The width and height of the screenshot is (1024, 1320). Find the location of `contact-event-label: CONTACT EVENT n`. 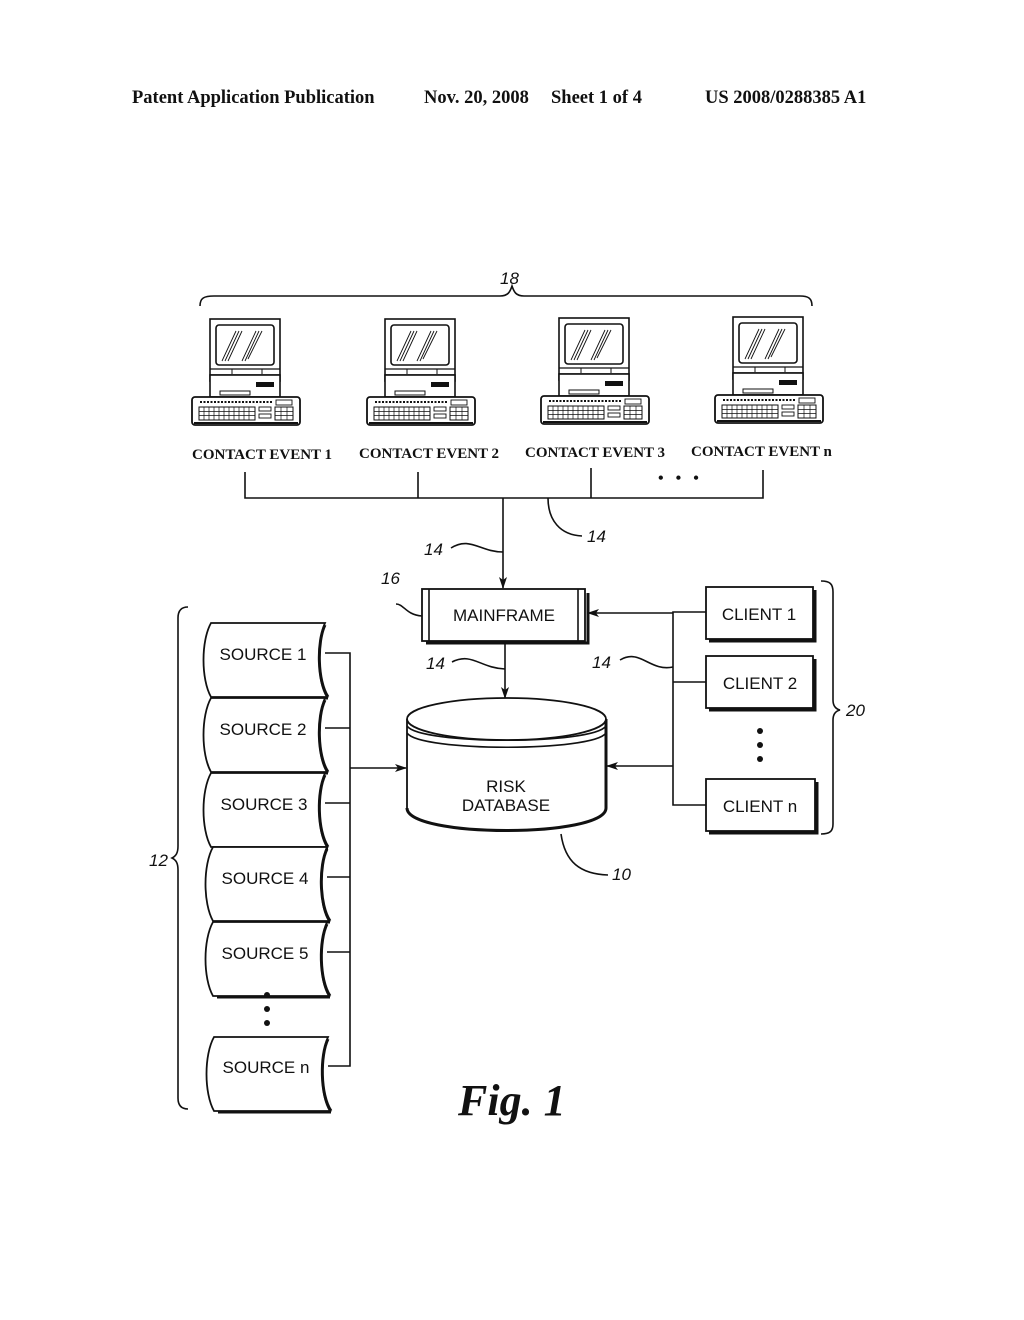

contact-event-label: CONTACT EVENT n is located at coordinates (762, 452).